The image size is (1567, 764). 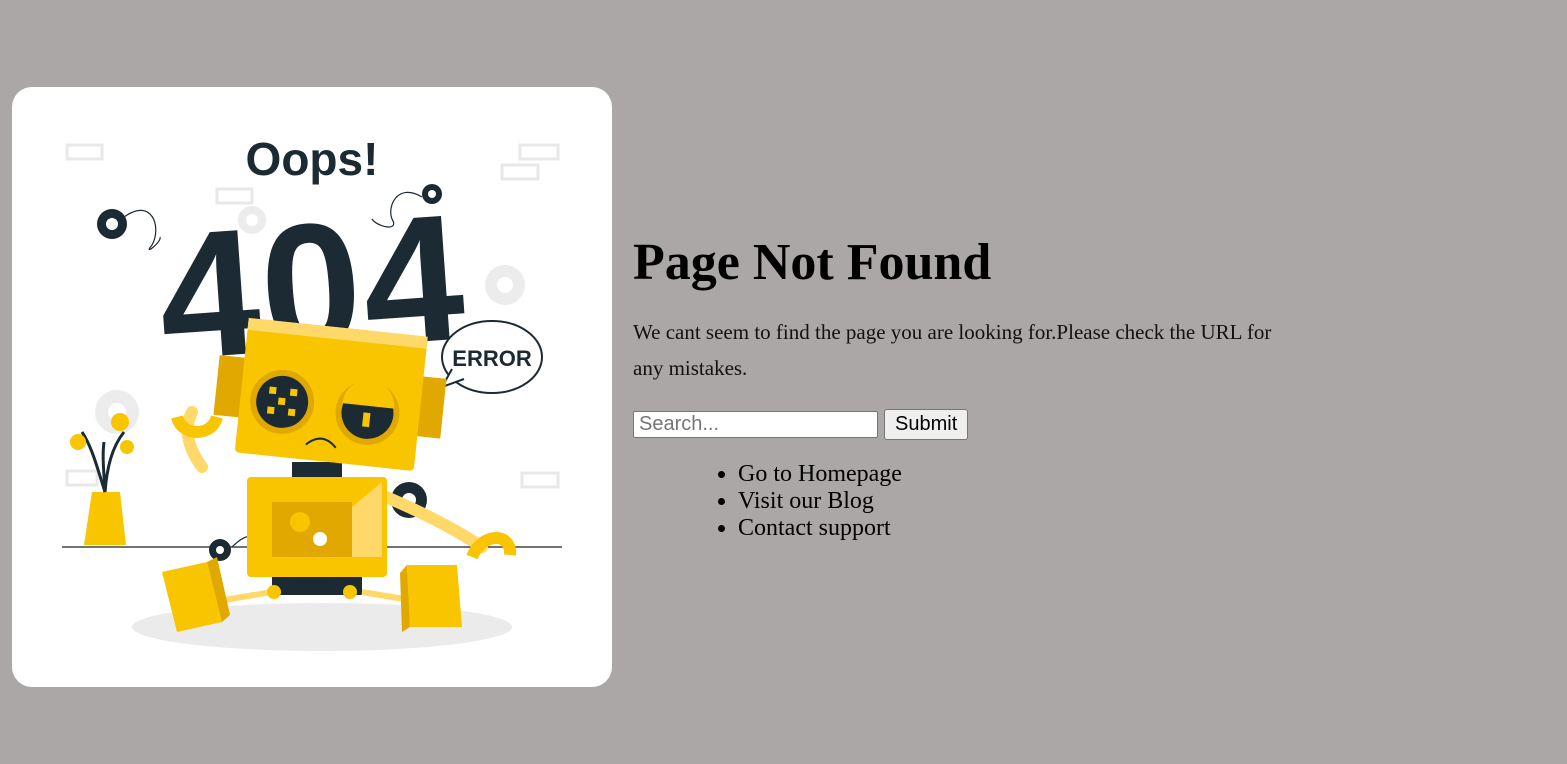 What do you see at coordinates (820, 474) in the screenshot?
I see `homepage-link: Go to Homepage` at bounding box center [820, 474].